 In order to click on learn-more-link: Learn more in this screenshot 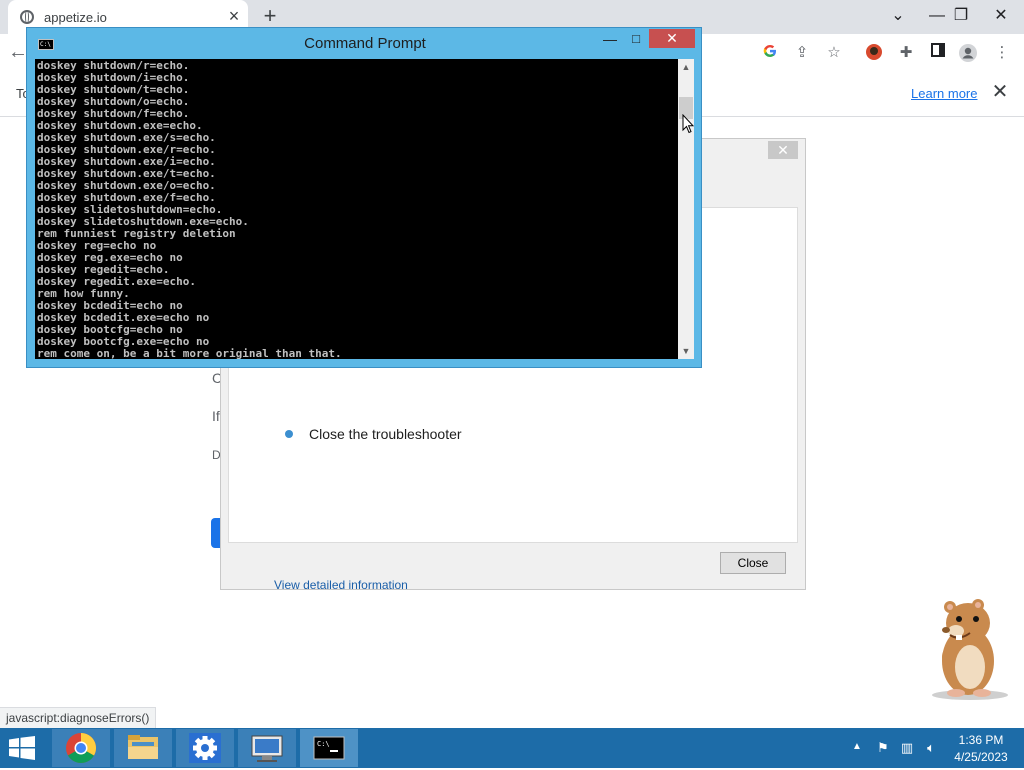, I will do `click(944, 93)`.